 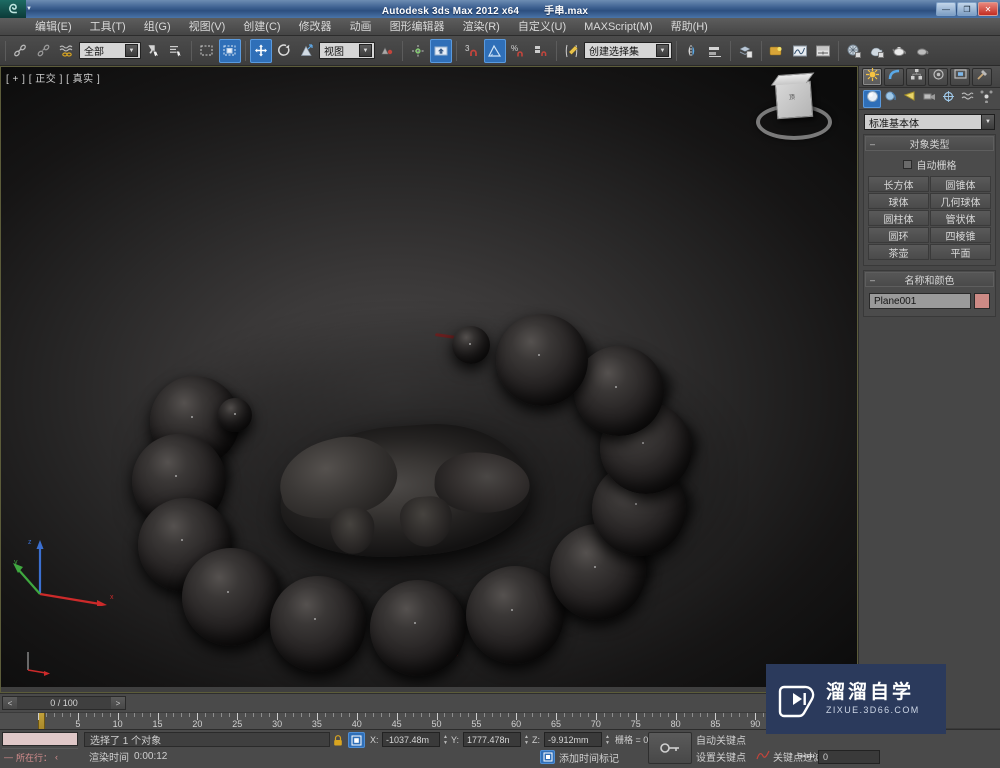 I want to click on time-slider-playhead, so click(x=41, y=721).